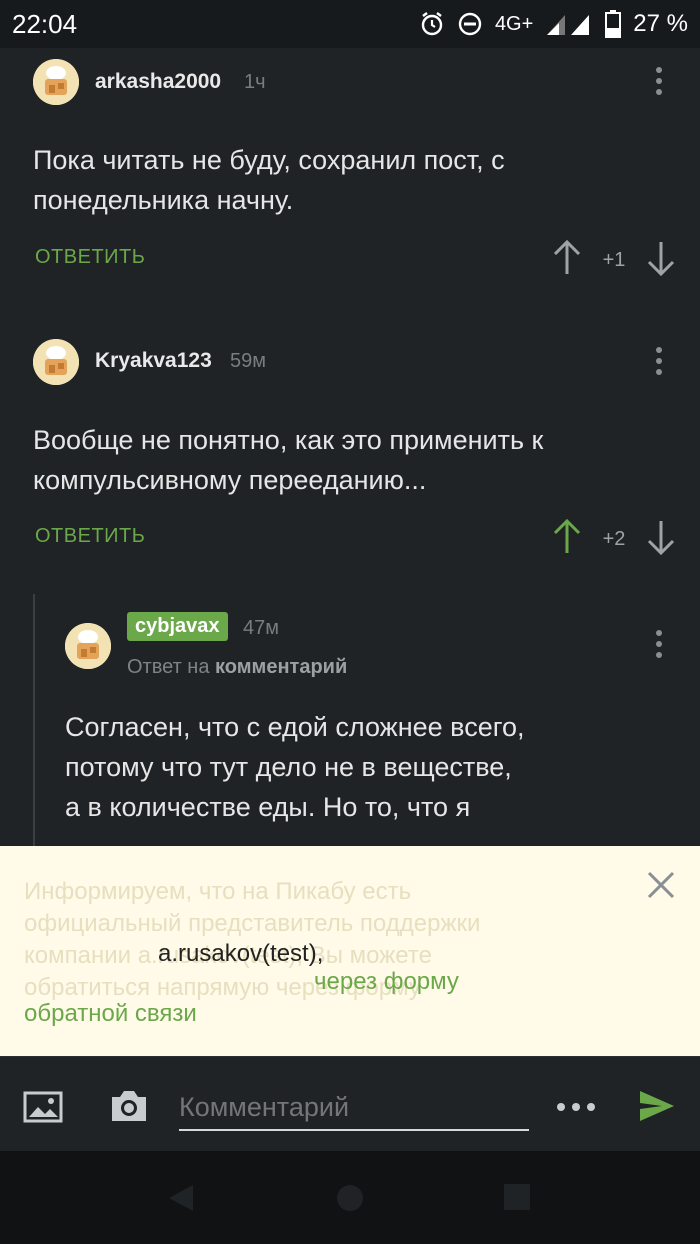 The image size is (700, 1244). What do you see at coordinates (614, 260) in the screenshot?
I see `vote-score: +1` at bounding box center [614, 260].